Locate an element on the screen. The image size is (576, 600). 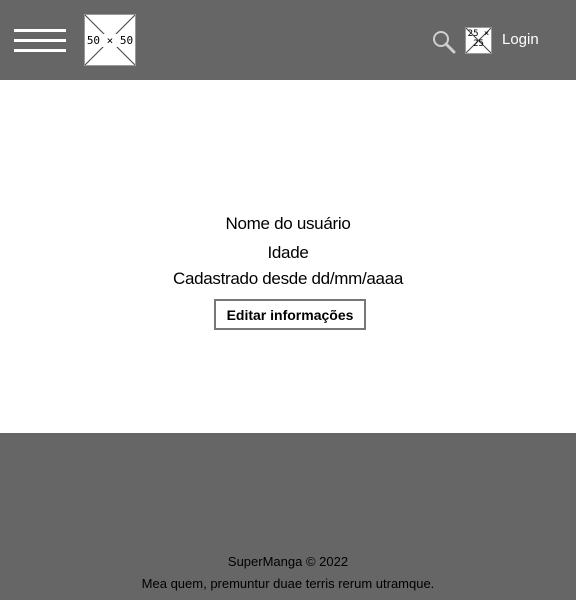
username-text: Nome do usuário is located at coordinates (288, 223).